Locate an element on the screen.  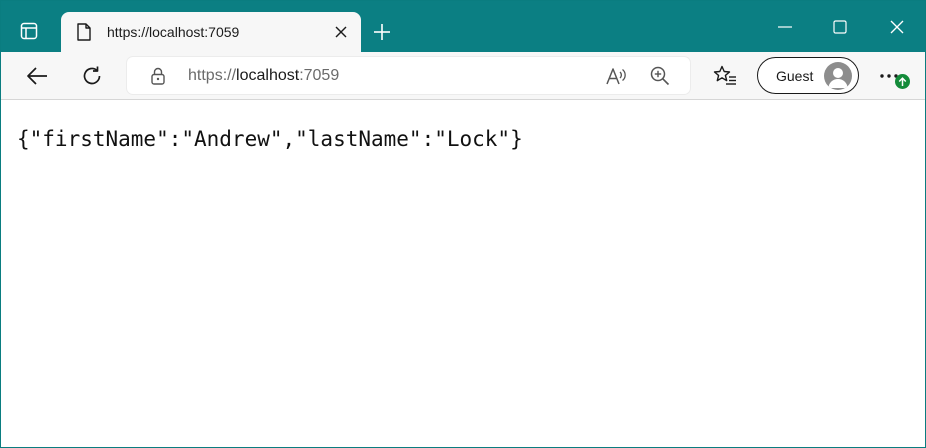
tab-actions-button is located at coordinates (29, 31).